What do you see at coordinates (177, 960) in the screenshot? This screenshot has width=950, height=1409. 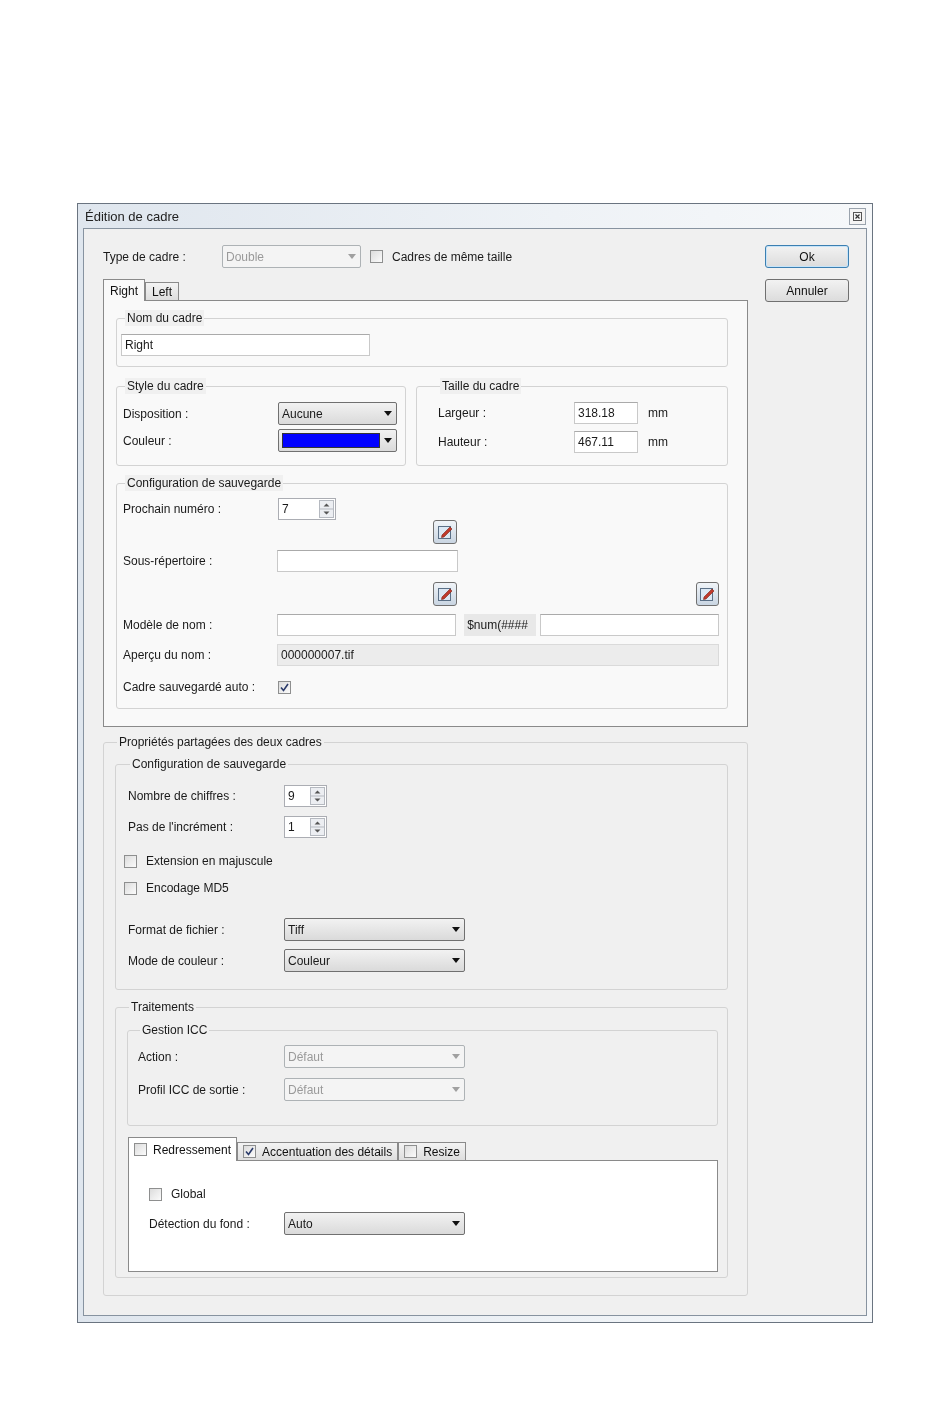 I see `field-label: Mode de couleur :` at bounding box center [177, 960].